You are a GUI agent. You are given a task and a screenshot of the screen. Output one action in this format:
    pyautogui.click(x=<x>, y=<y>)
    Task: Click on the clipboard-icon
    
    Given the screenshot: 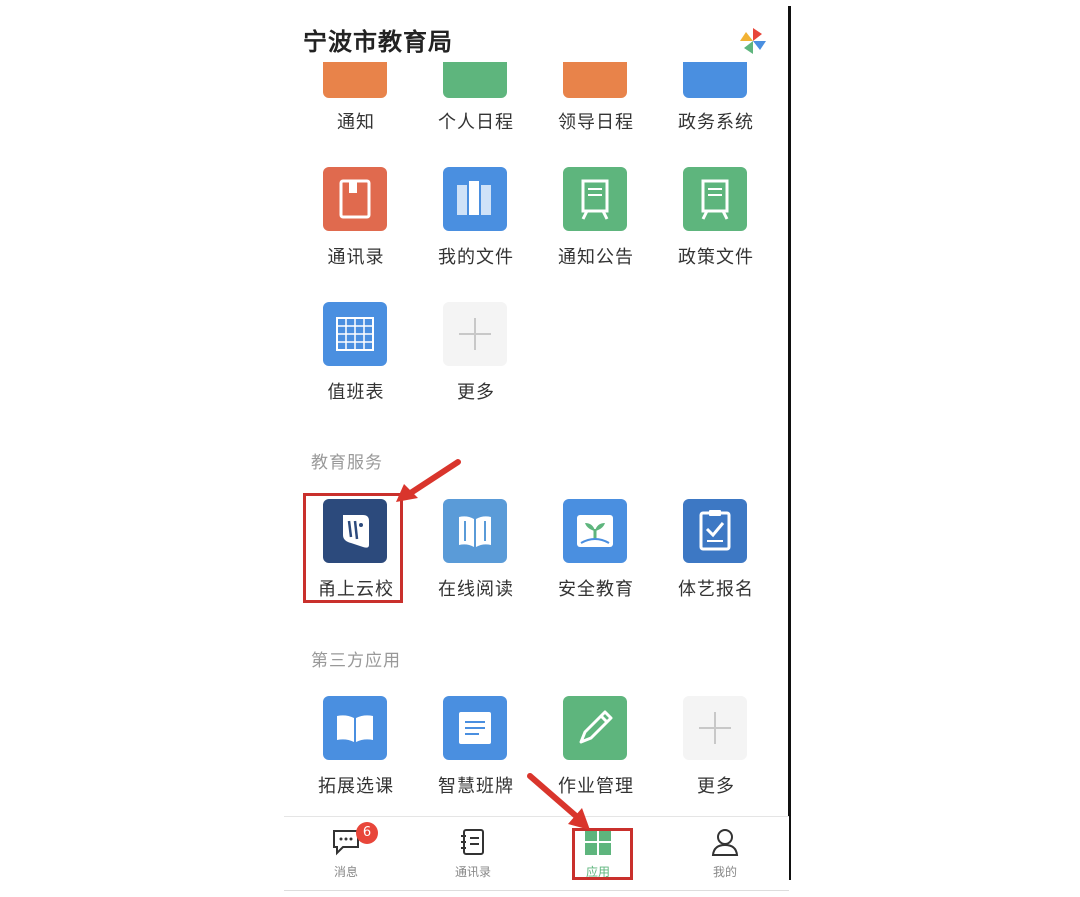 What is the action you would take?
    pyautogui.click(x=715, y=531)
    